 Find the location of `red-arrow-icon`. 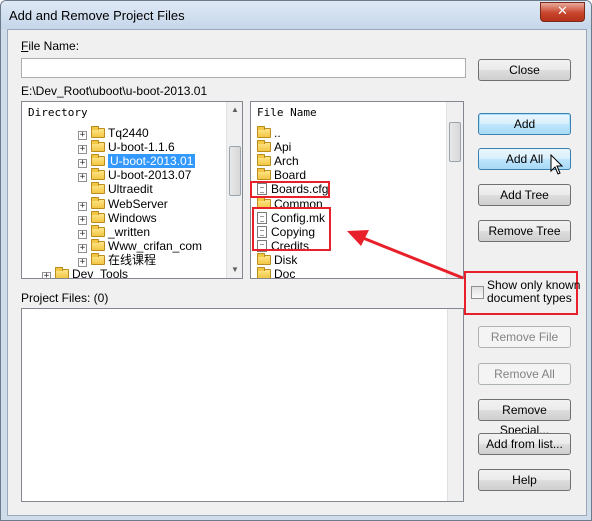

red-arrow-icon is located at coordinates (405, 255).